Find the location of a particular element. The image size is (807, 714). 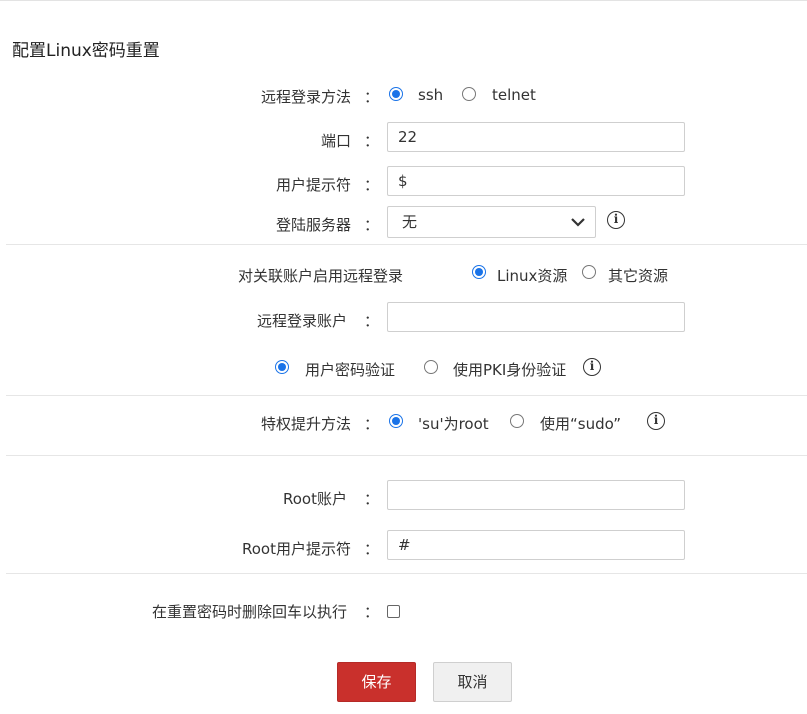

radio-pki-auth-label: 使用PKI身份验证 is located at coordinates (509, 369).